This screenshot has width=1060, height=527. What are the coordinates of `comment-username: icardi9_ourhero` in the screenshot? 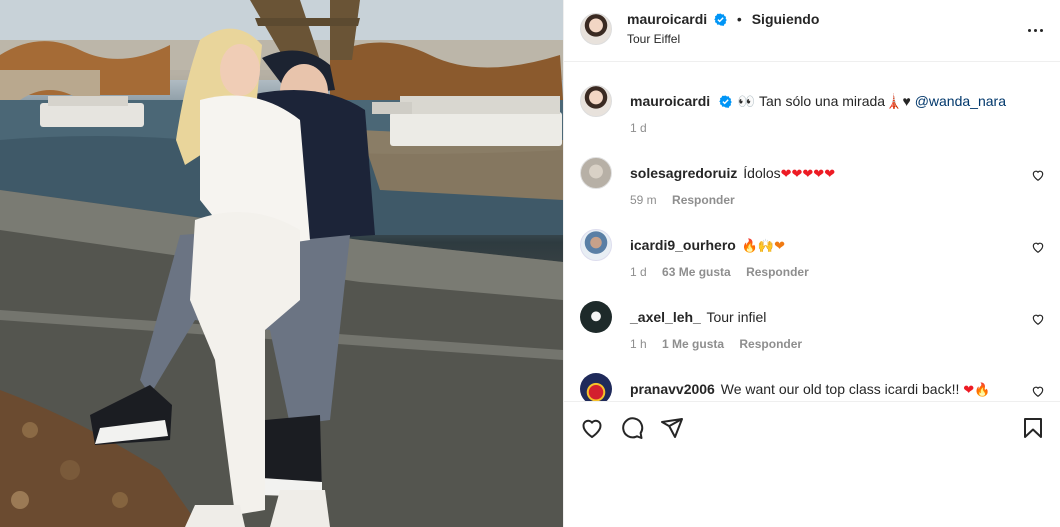 It's located at (683, 245).